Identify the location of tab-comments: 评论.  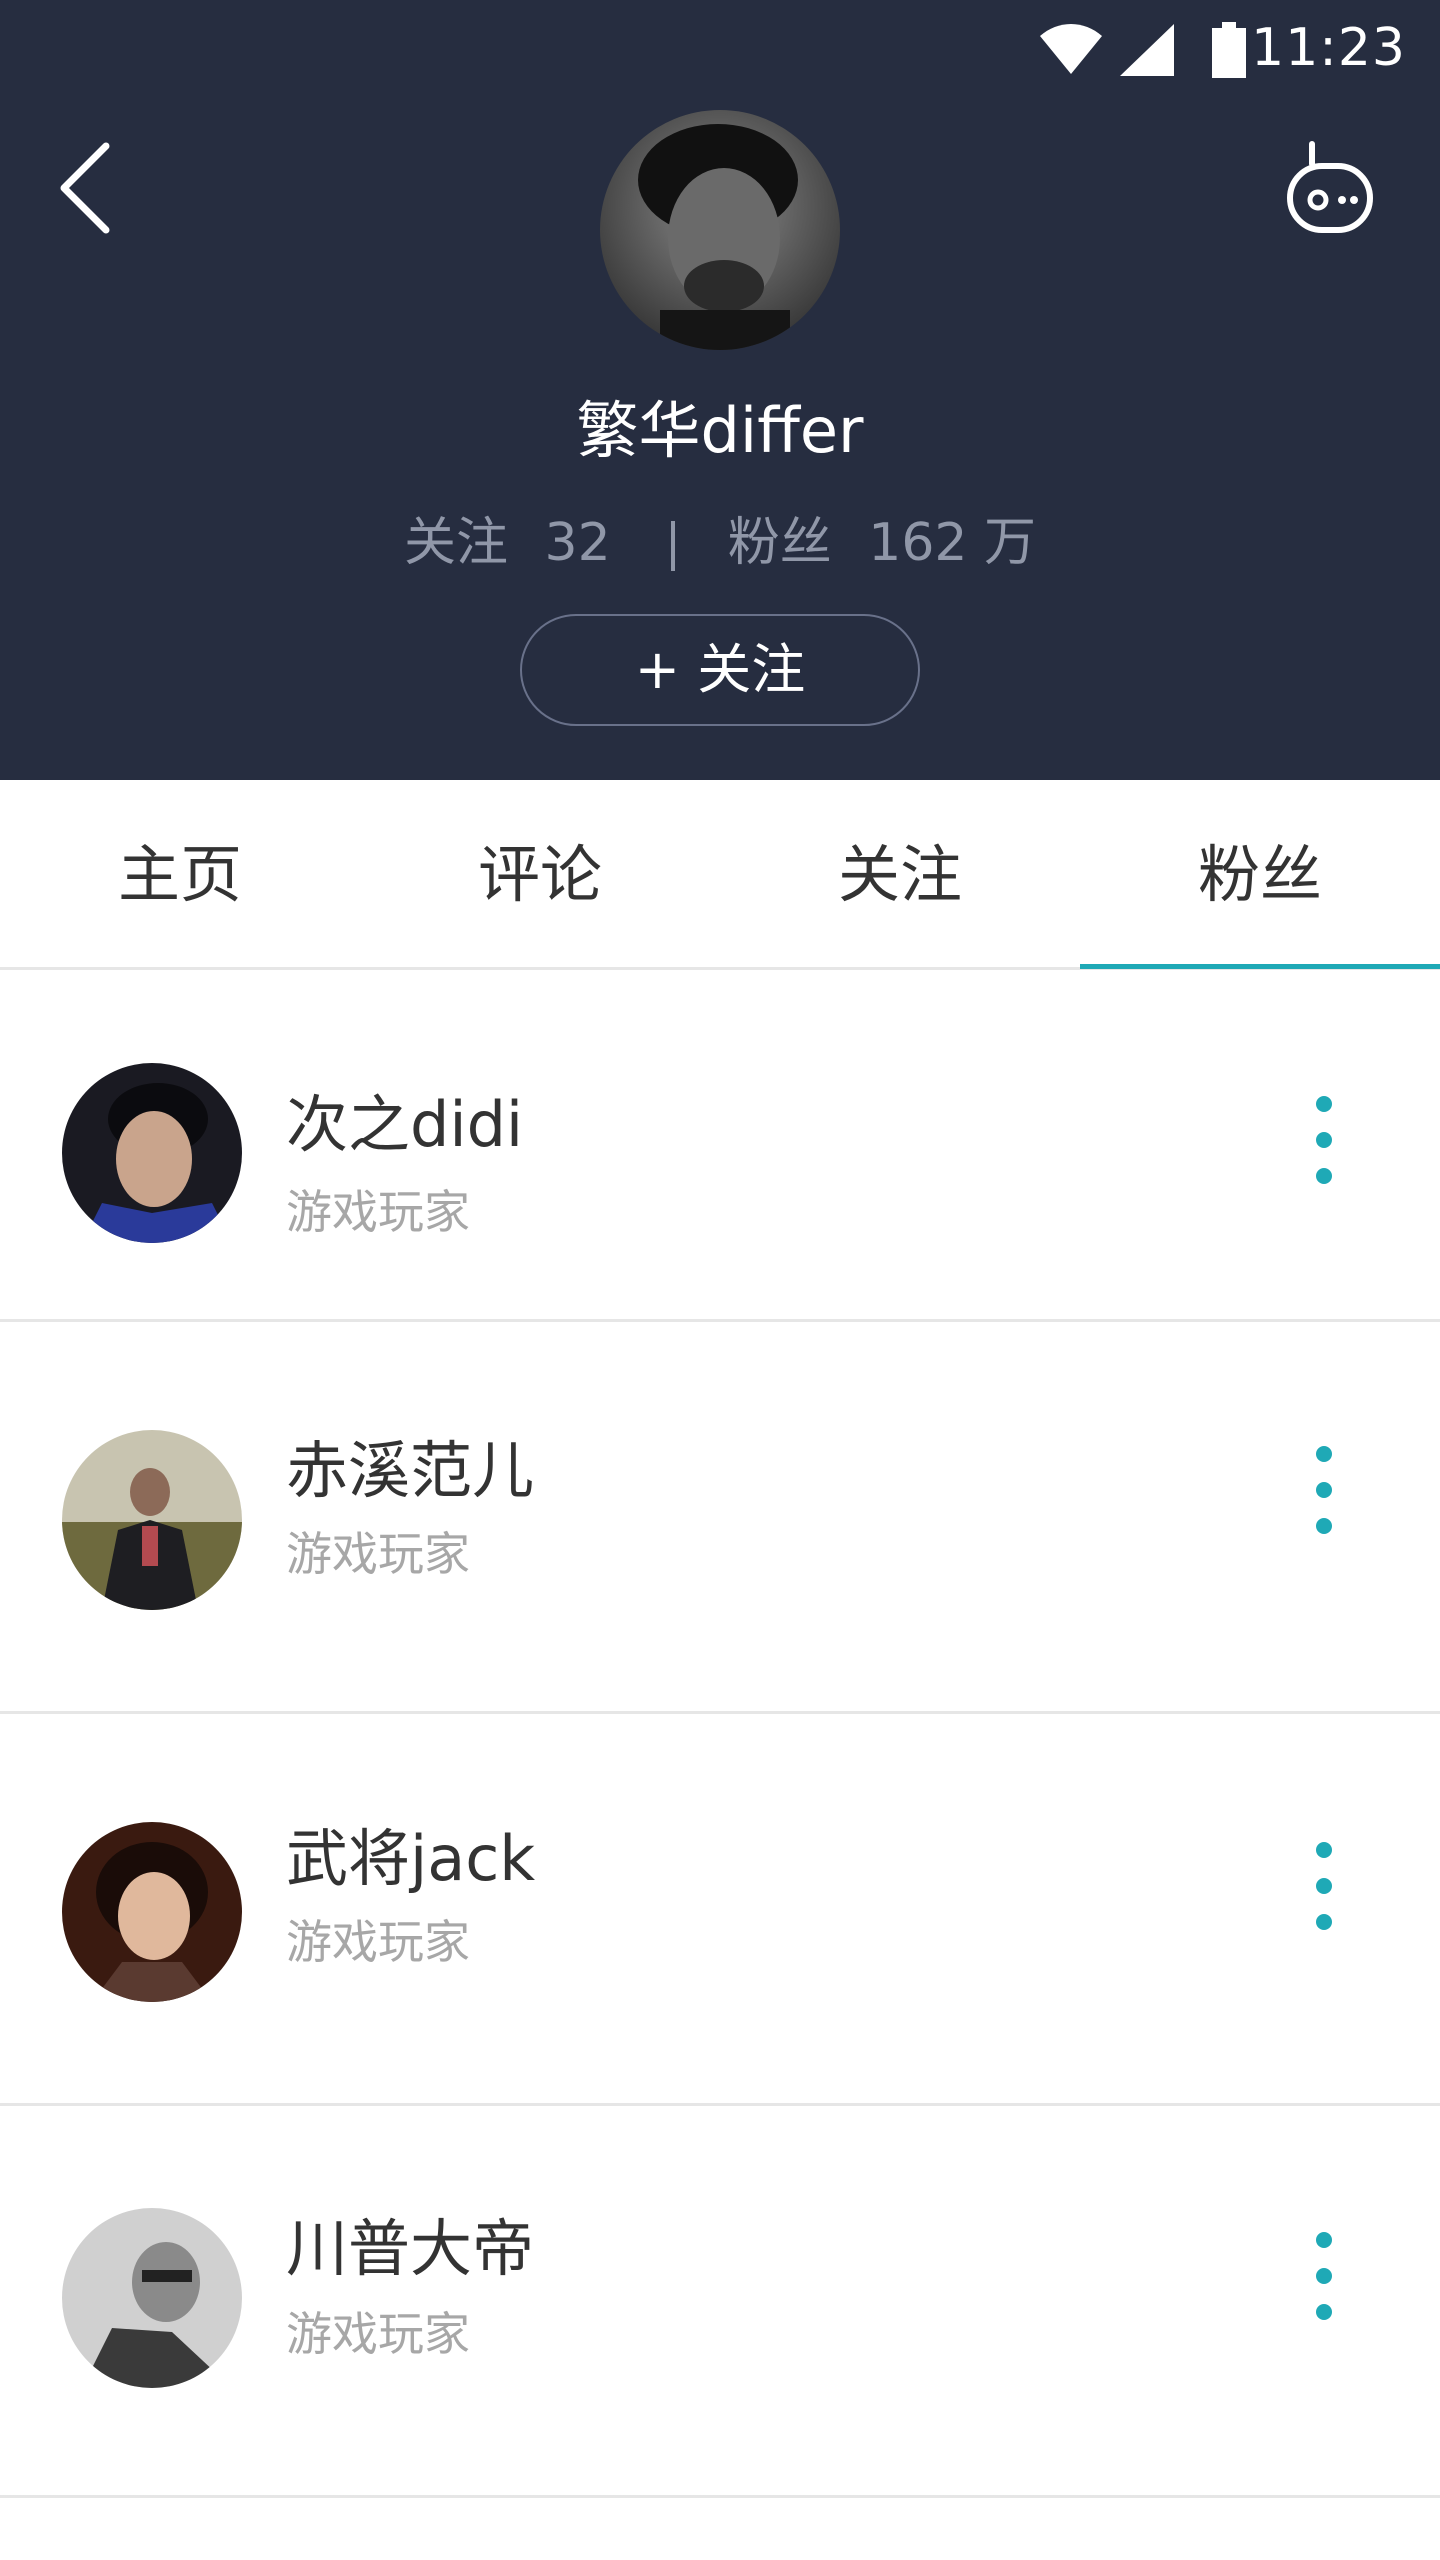
(540, 875).